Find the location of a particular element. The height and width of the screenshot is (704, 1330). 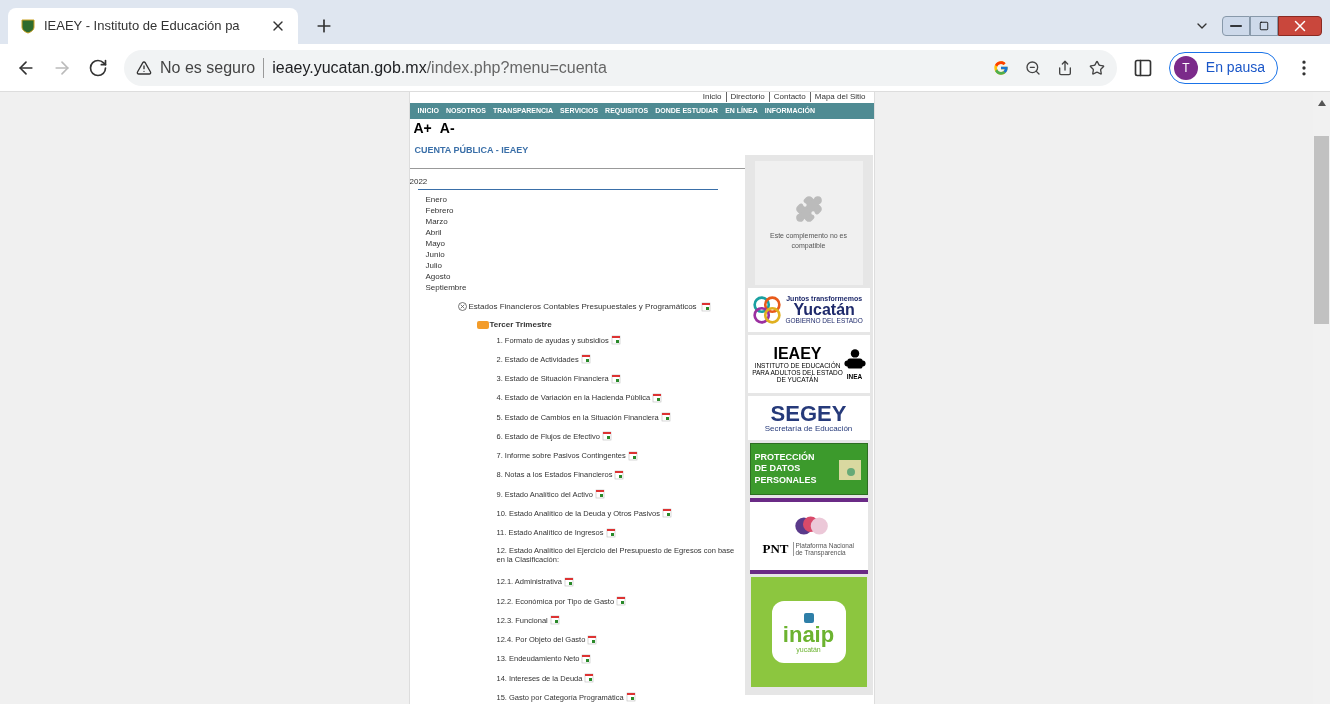

banner-text: PERSONALES is located at coordinates (785, 480).